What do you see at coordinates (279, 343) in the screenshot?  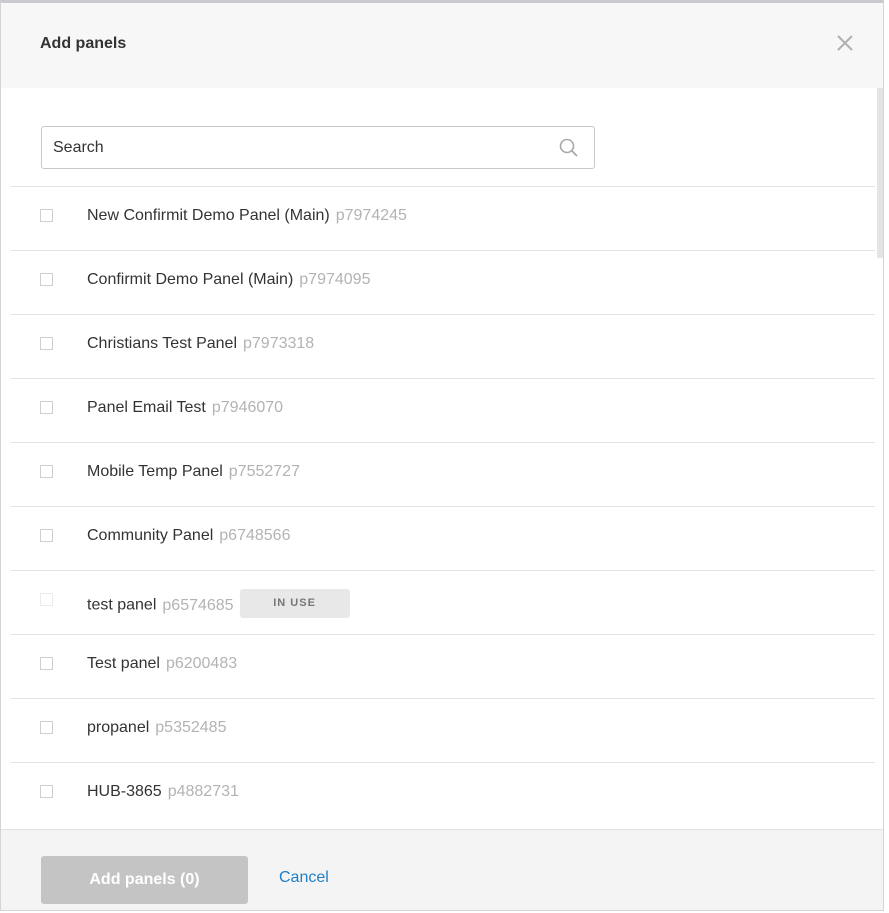 I see `panel-id: p7973318` at bounding box center [279, 343].